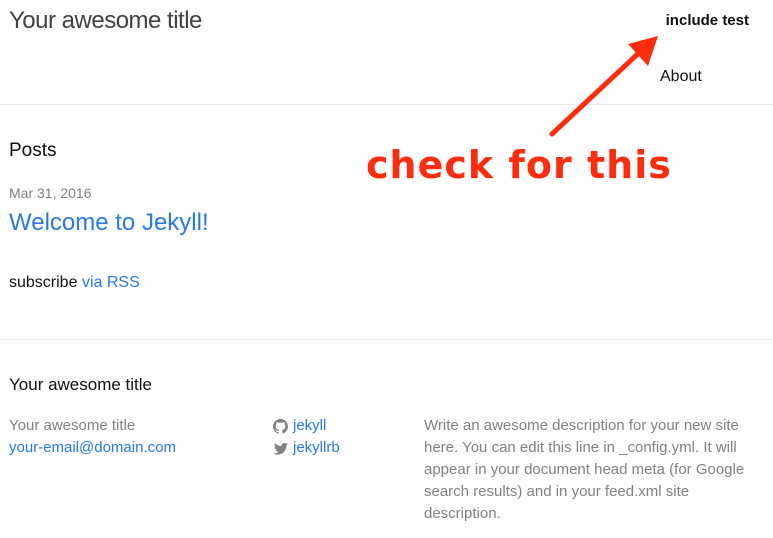 Image resolution: width=773 pixels, height=538 pixels. I want to click on subscribe-line: subscribe via RSS, so click(74, 282).